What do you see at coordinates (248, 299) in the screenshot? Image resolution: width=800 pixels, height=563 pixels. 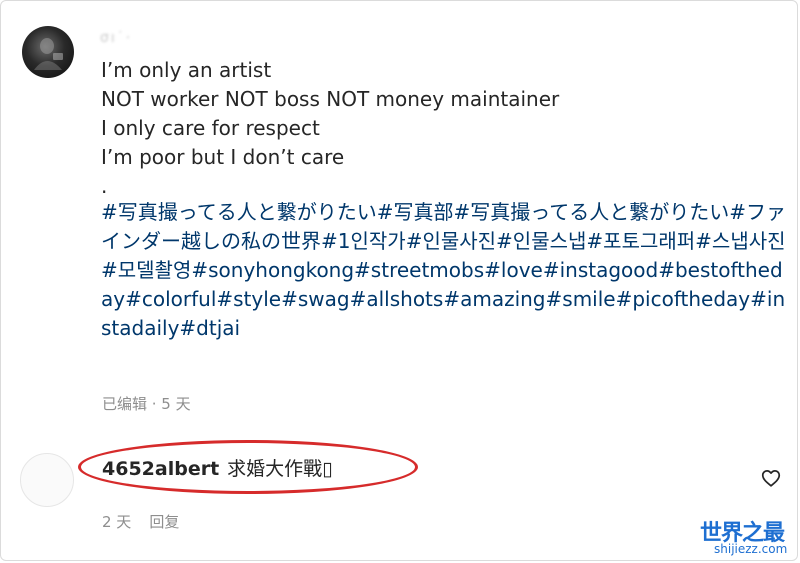 I see `hashtag-link: #style` at bounding box center [248, 299].